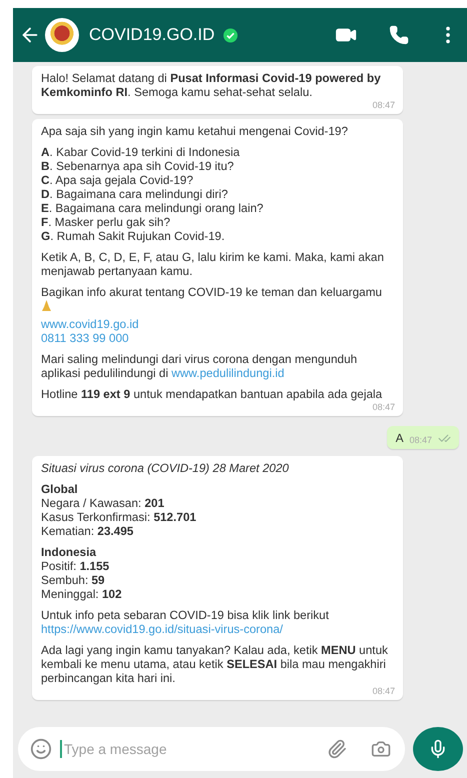 The image size is (467, 778). I want to click on message-heading: Global, so click(60, 489).